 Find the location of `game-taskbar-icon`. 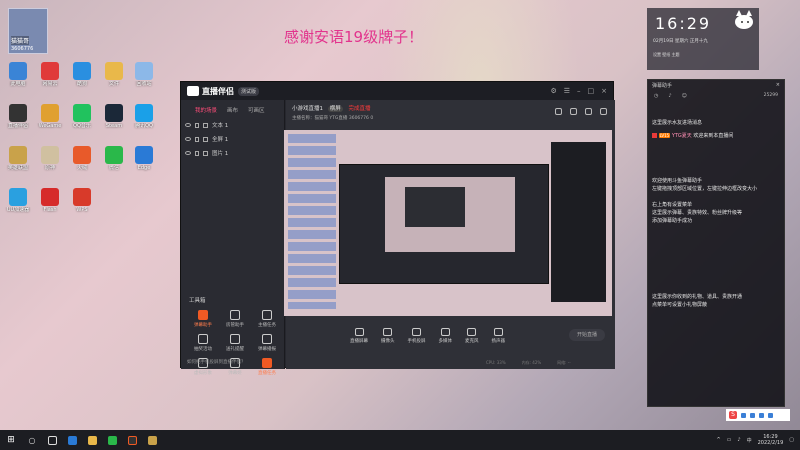

game-taskbar-icon is located at coordinates (152, 440).